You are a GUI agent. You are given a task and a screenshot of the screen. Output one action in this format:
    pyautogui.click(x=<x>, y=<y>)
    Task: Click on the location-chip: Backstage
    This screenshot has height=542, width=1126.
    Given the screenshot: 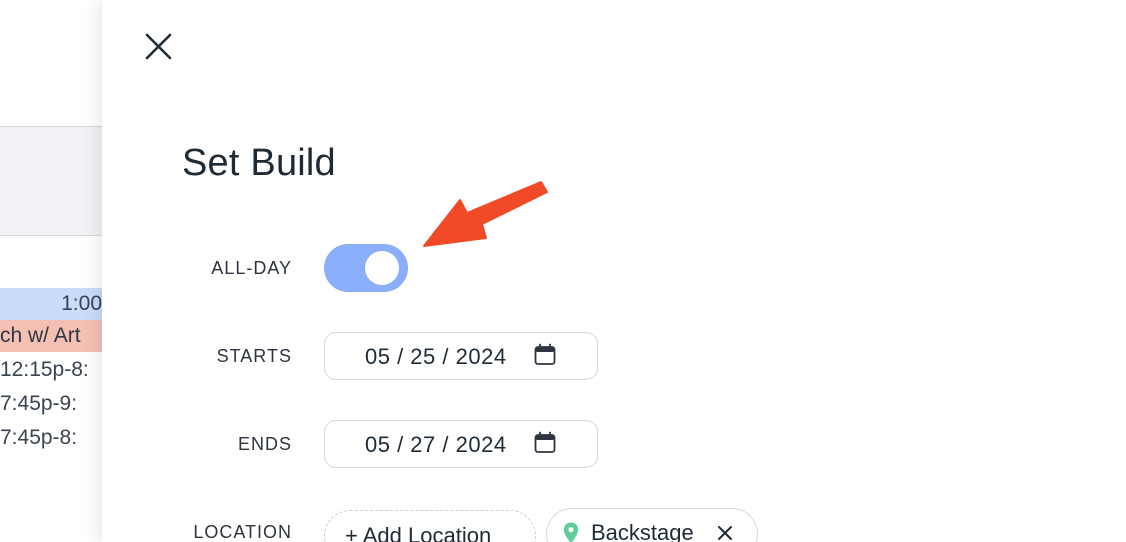 What is the action you would take?
    pyautogui.click(x=652, y=525)
    